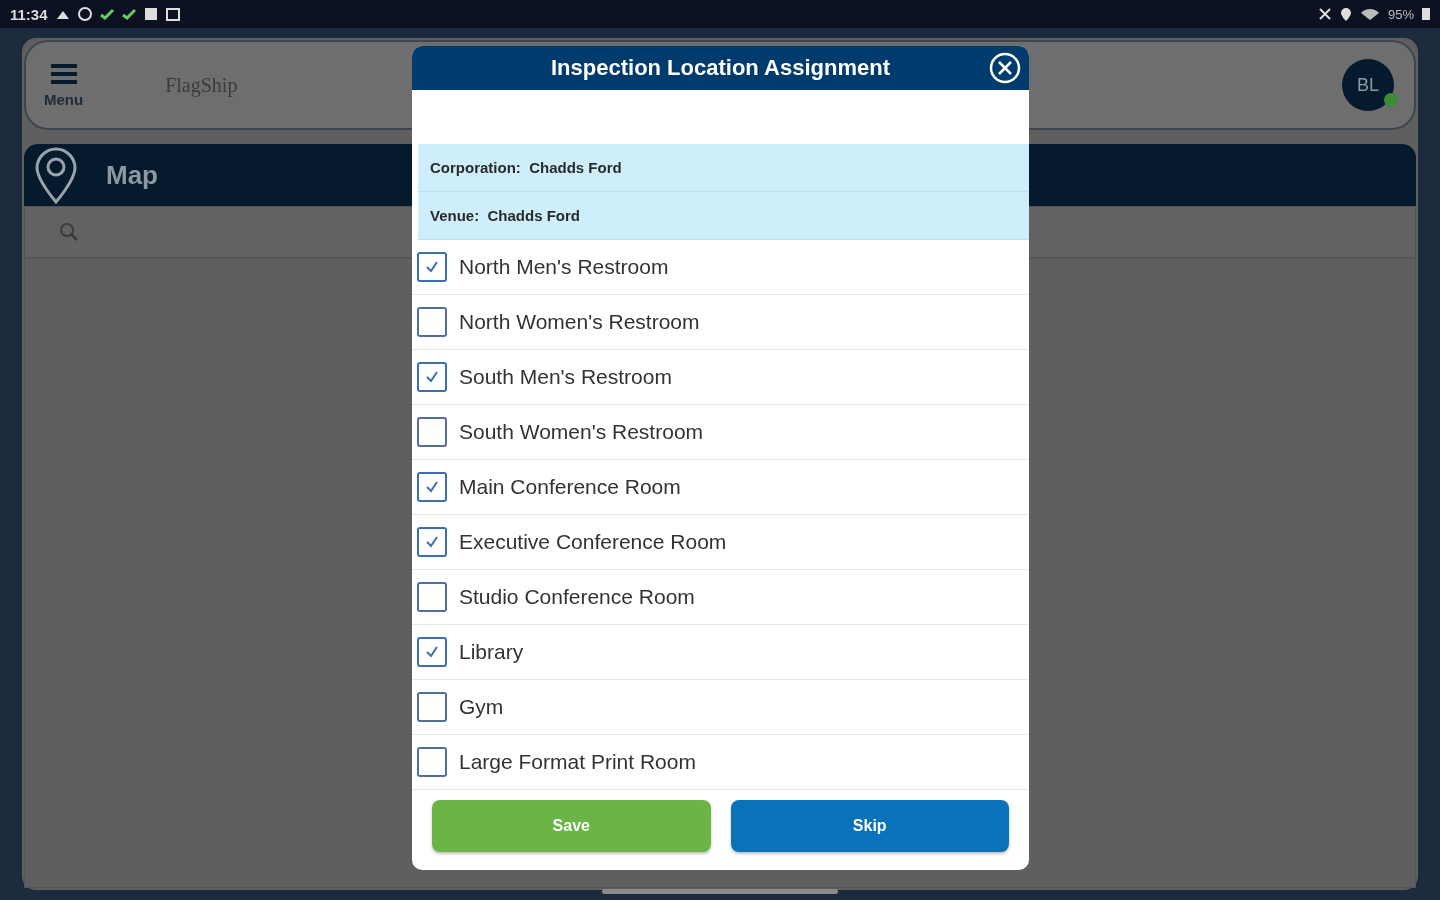  Describe the element at coordinates (720, 597) in the screenshot. I see `location-item: Studio Conference Room` at that location.